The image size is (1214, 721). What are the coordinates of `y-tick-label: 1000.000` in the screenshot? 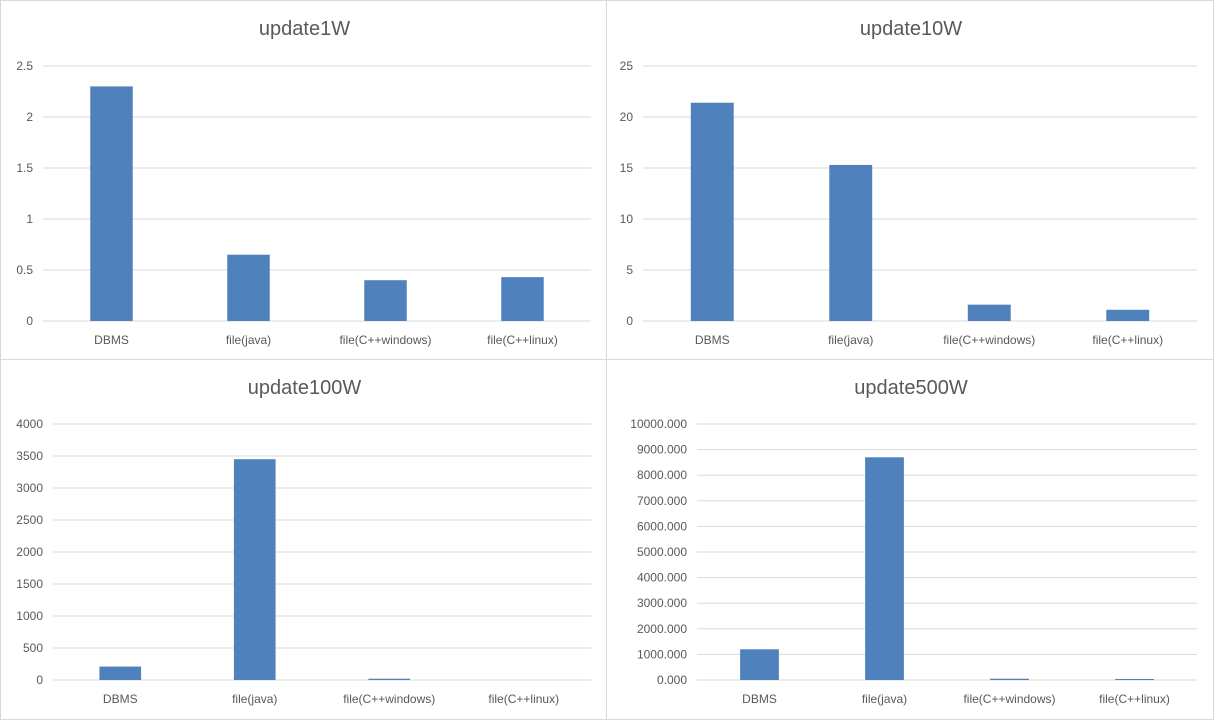 It's located at (662, 654).